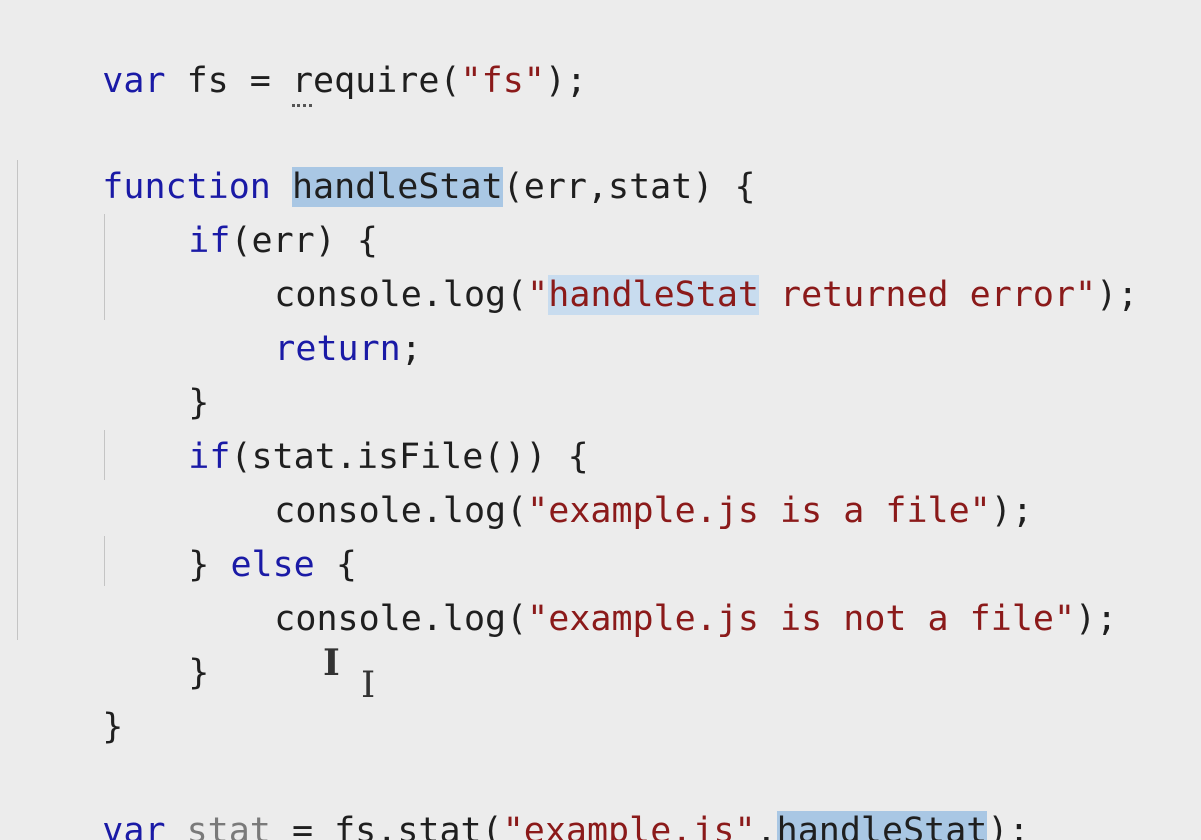  Describe the element at coordinates (230, 534) in the screenshot. I see `code-line-10: } else {` at that location.